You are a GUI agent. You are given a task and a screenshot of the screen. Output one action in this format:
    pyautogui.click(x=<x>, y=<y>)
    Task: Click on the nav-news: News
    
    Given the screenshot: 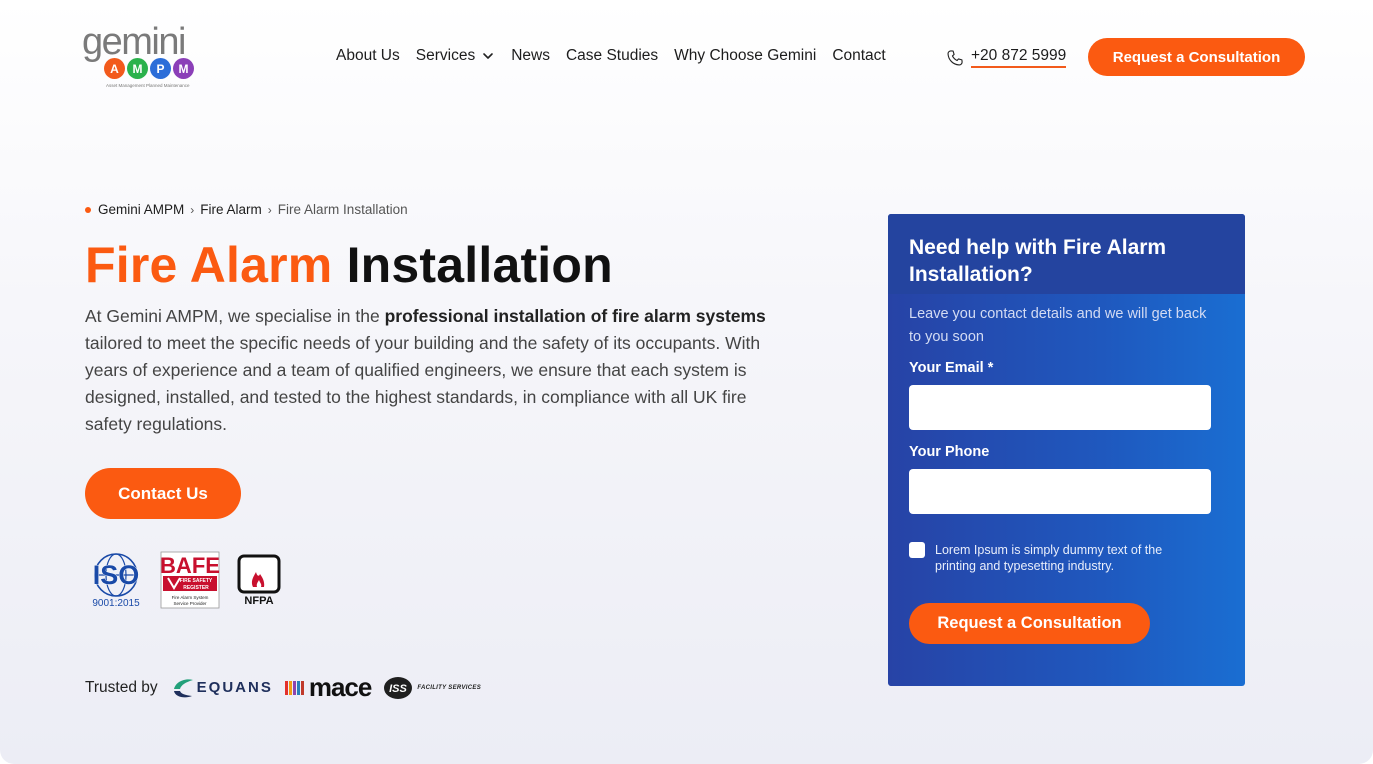 What is the action you would take?
    pyautogui.click(x=530, y=56)
    